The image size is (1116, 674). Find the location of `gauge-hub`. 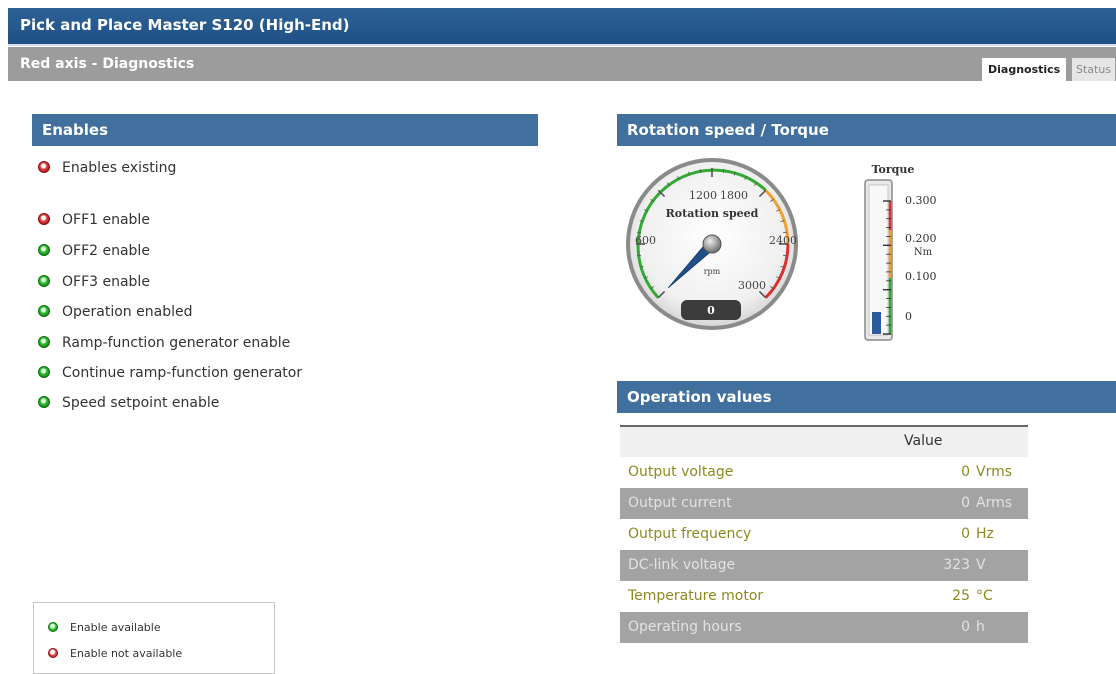

gauge-hub is located at coordinates (712, 244).